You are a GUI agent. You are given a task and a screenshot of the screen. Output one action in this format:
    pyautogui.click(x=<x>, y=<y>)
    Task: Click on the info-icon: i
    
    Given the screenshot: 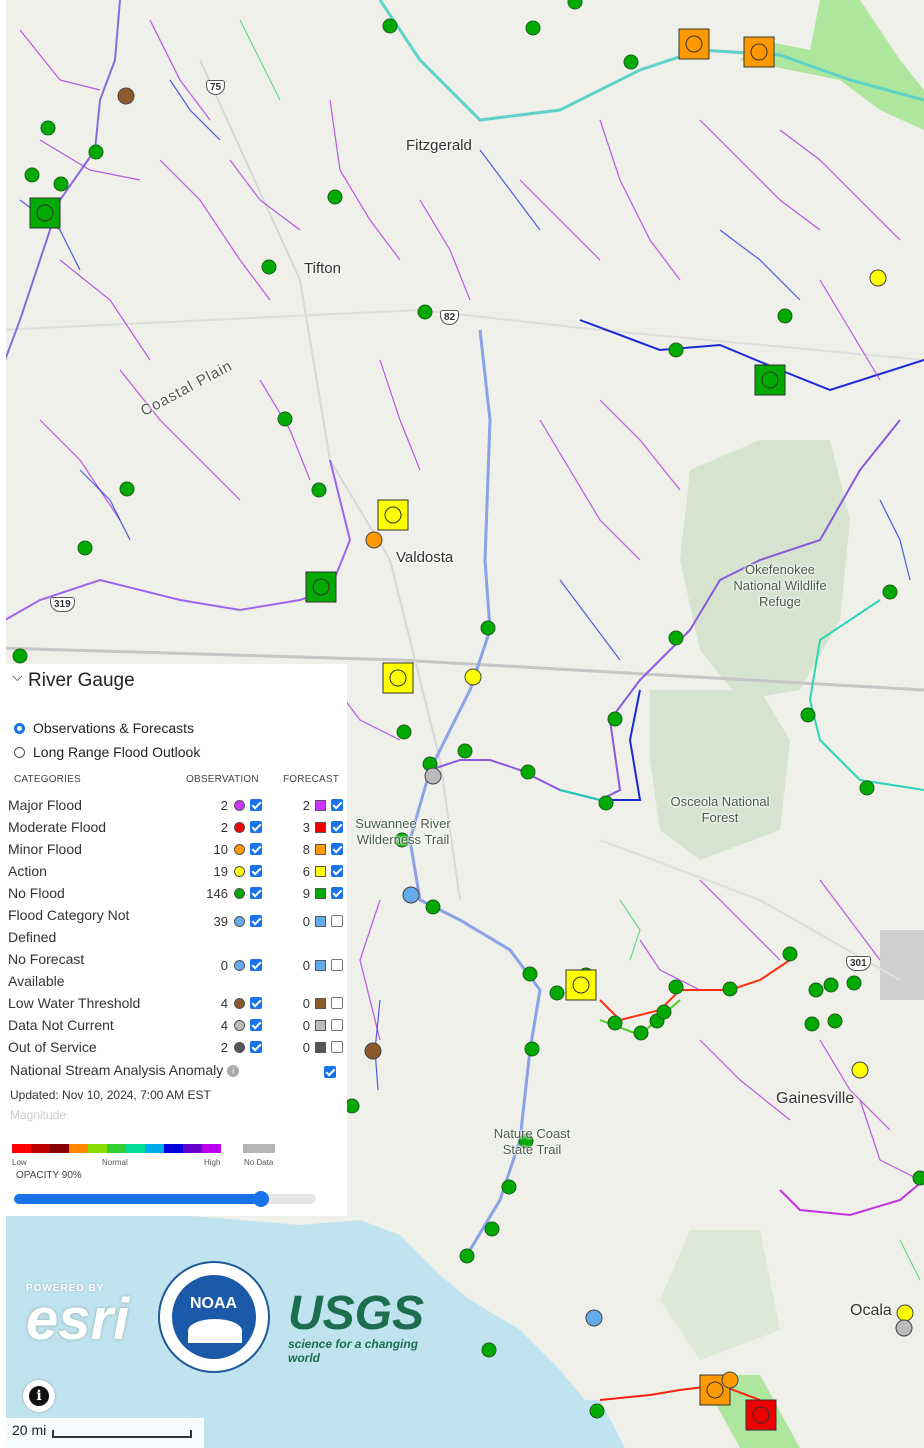 What is the action you would take?
    pyautogui.click(x=233, y=1071)
    